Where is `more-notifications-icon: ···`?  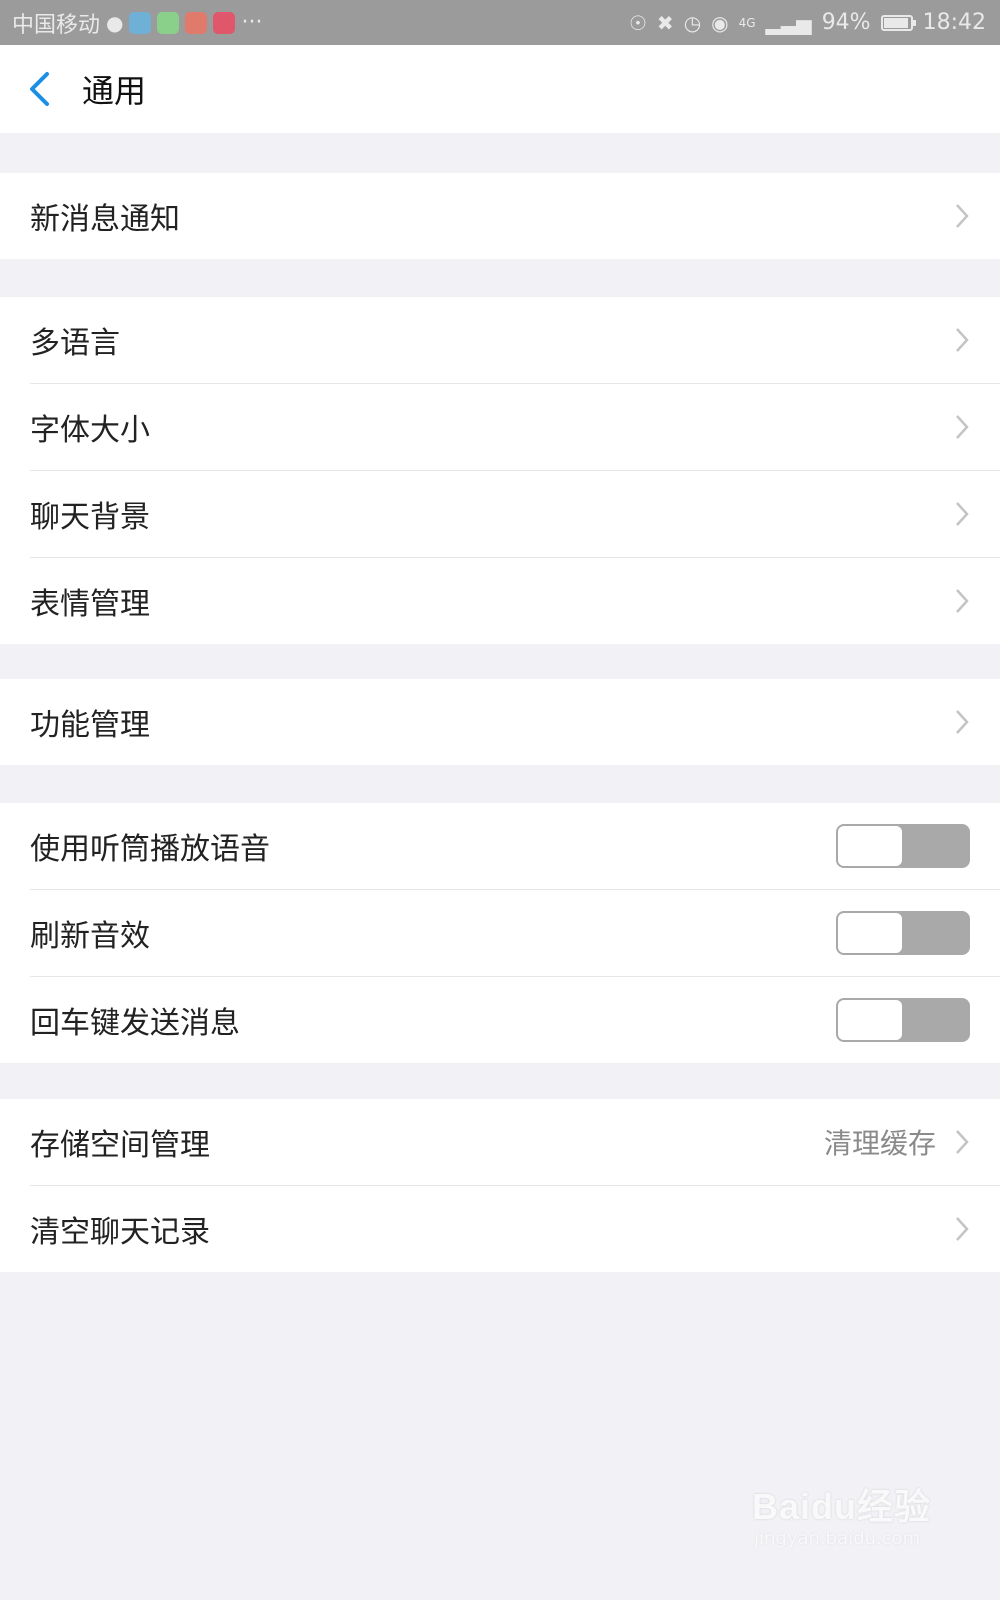
more-notifications-icon: ··· is located at coordinates (252, 22).